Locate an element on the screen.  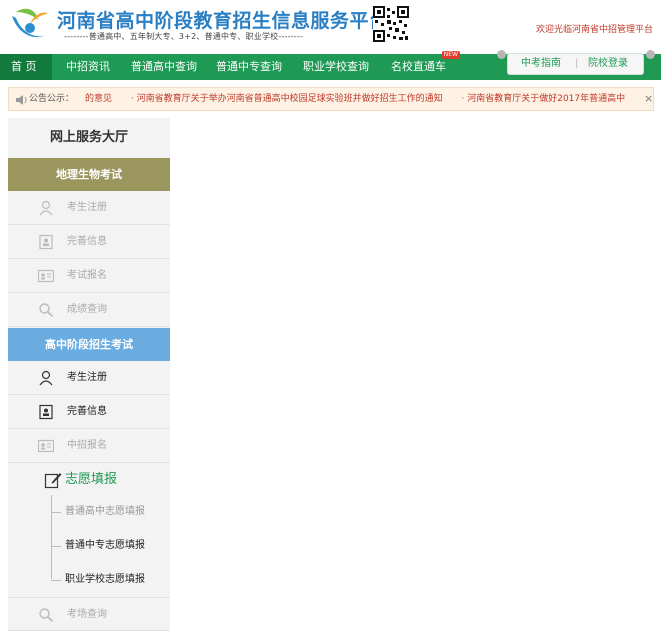
sidebar-subitem-label: 普通高中志愿填报 is located at coordinates (105, 511).